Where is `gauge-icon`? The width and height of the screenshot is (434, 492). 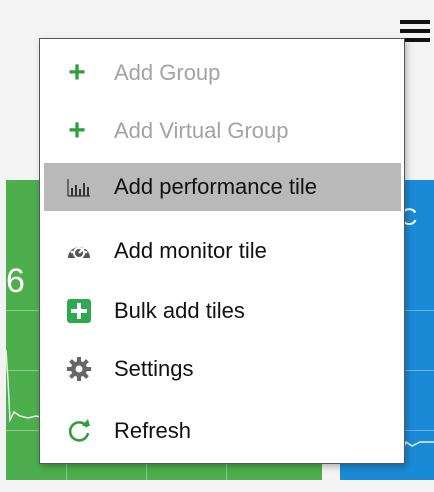 gauge-icon is located at coordinates (79, 251).